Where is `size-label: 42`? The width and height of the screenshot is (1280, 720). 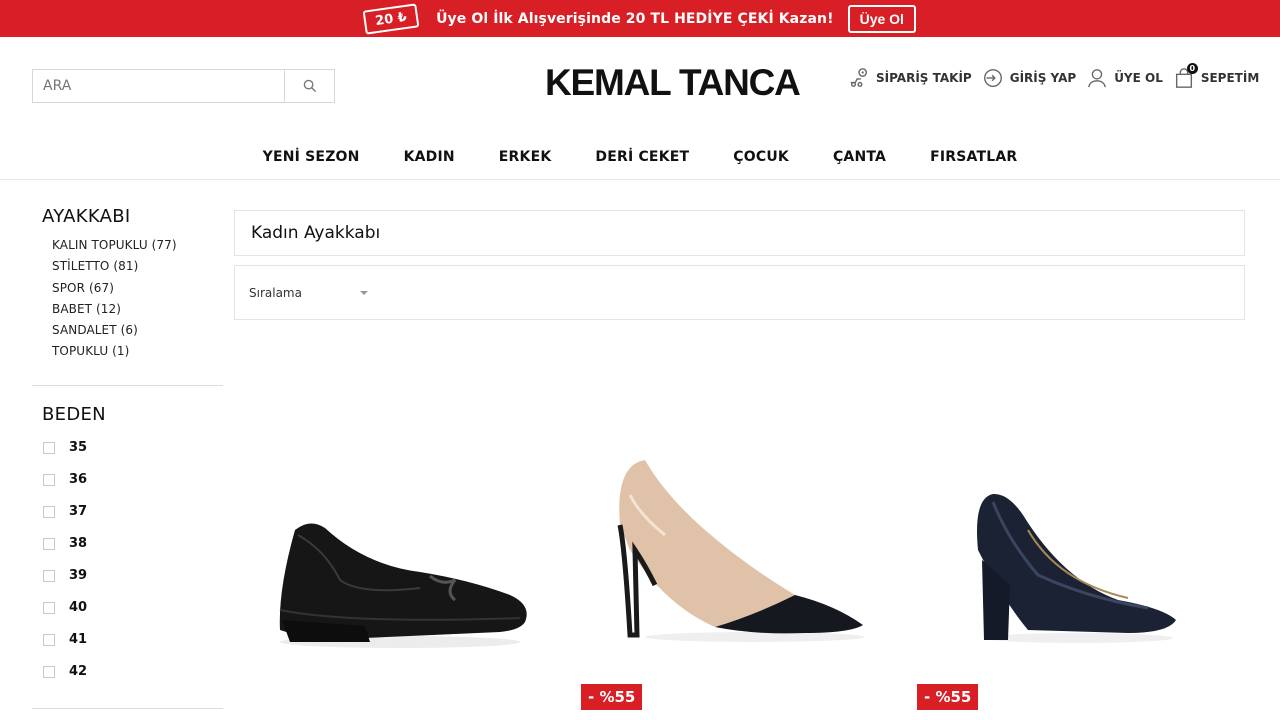
size-label: 42 is located at coordinates (78, 672).